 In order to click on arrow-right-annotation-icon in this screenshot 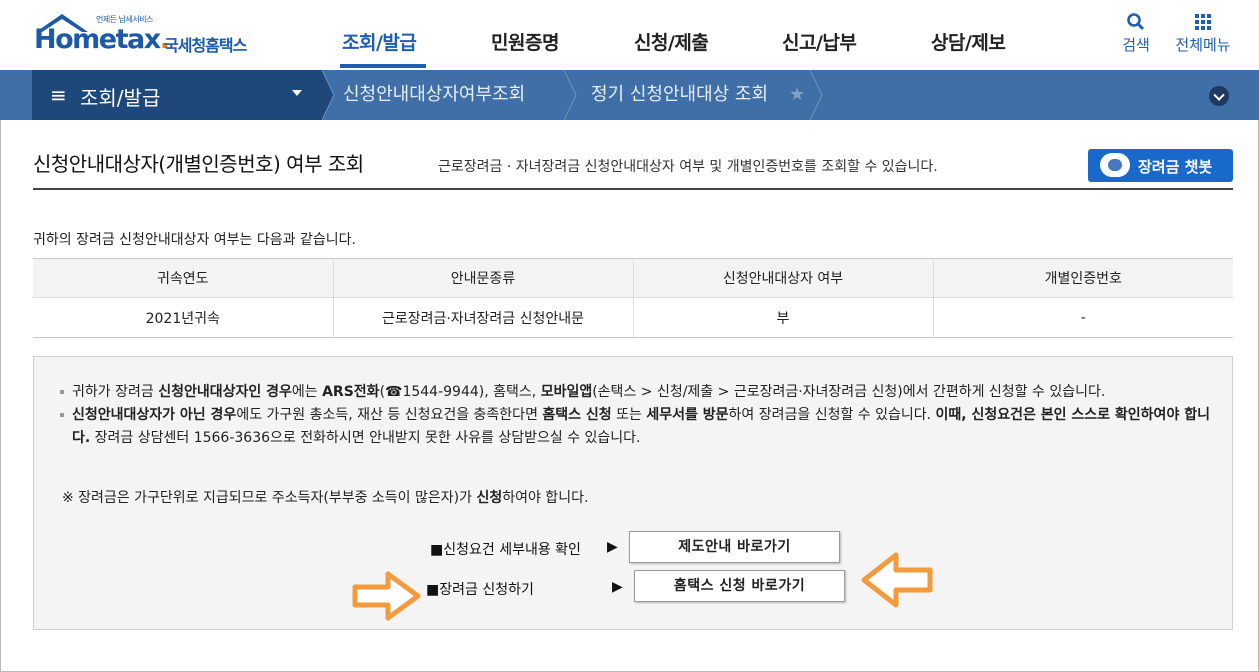, I will do `click(386, 596)`.